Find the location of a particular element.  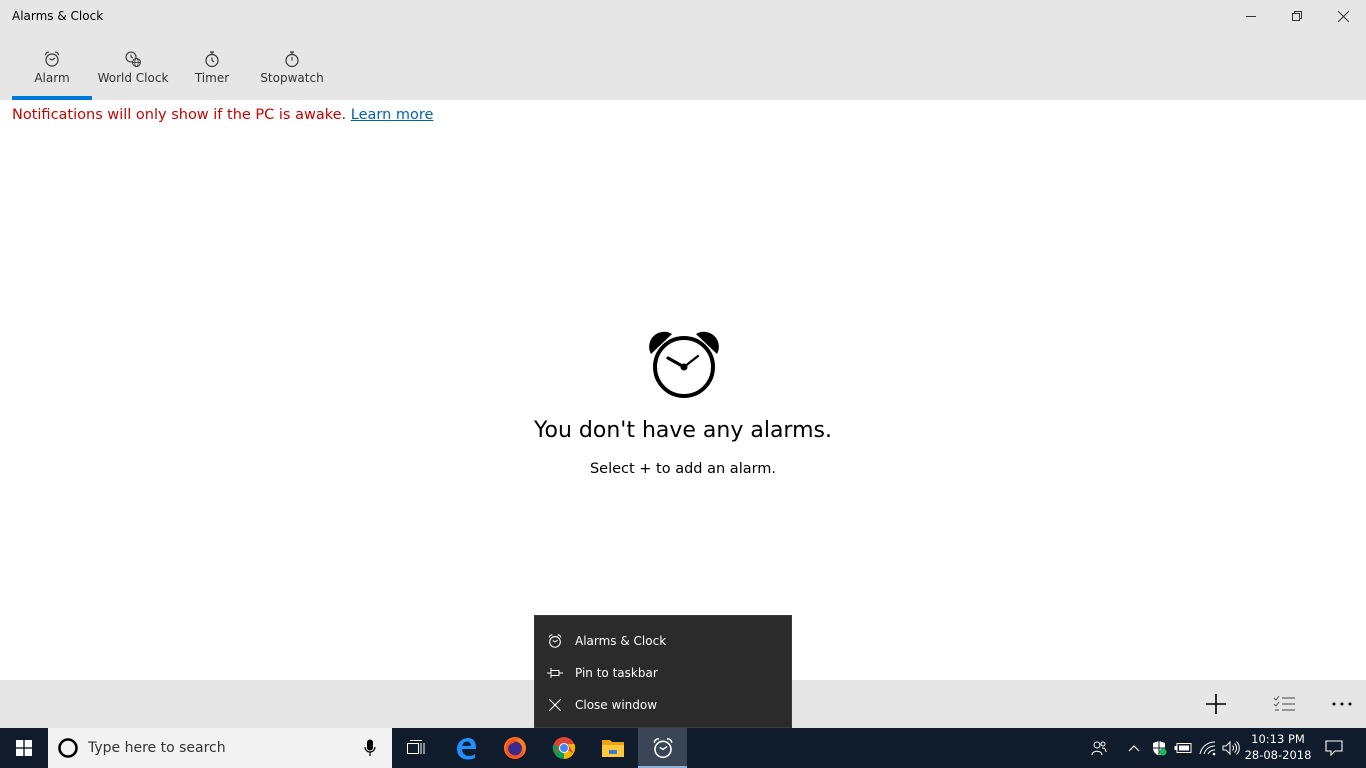

learn-more-link: Learn more is located at coordinates (392, 115).